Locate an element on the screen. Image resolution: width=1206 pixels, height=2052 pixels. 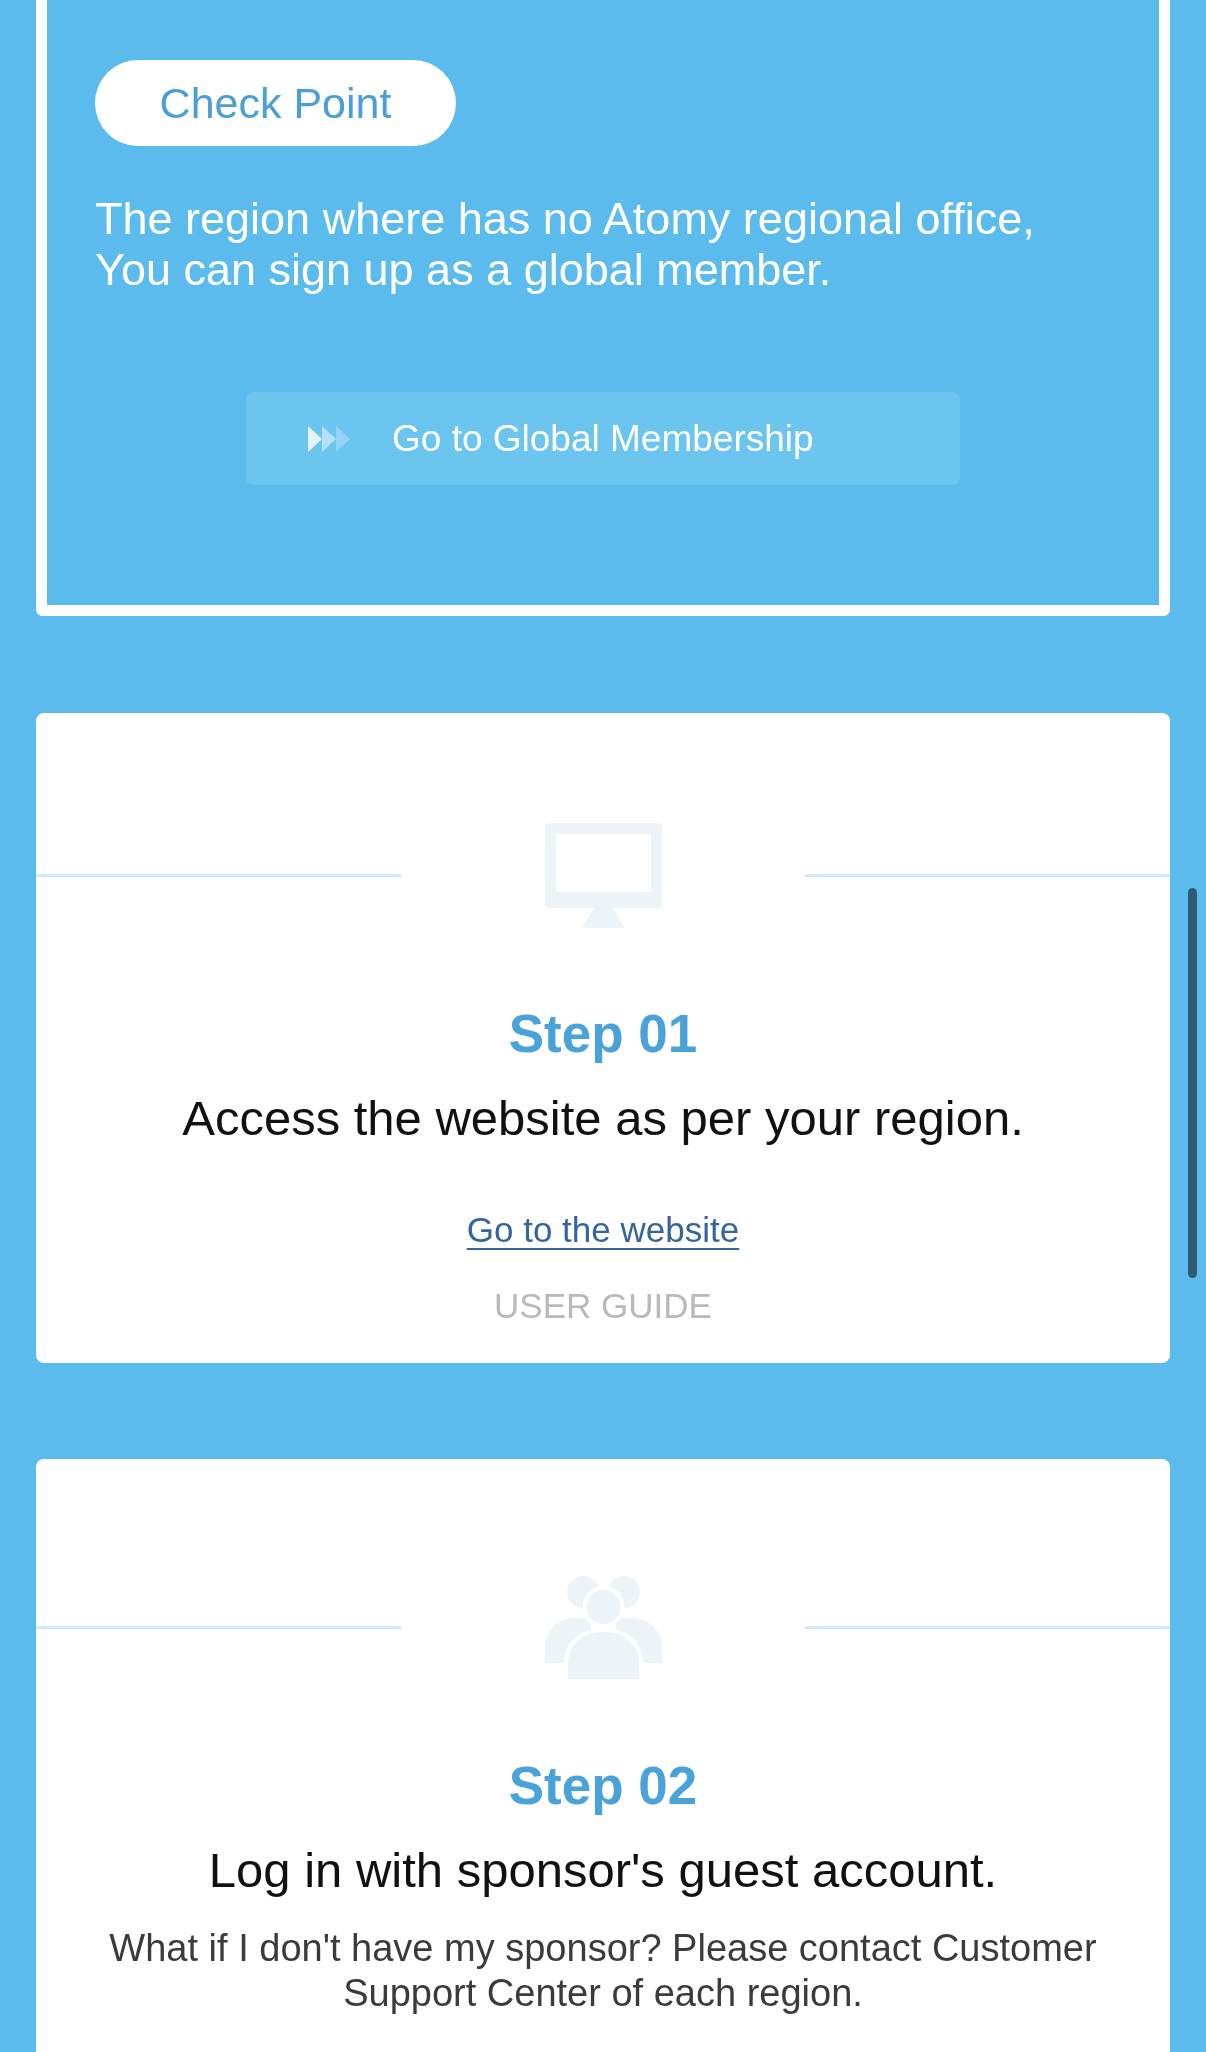
step-number: Step 02 is located at coordinates (603, 1786).